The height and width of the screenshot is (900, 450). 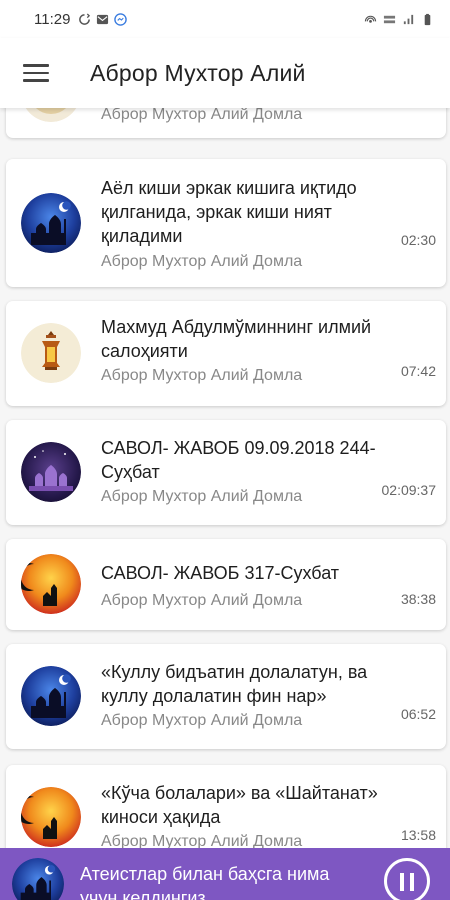 I want to click on lantern-icon, so click(x=51, y=353).